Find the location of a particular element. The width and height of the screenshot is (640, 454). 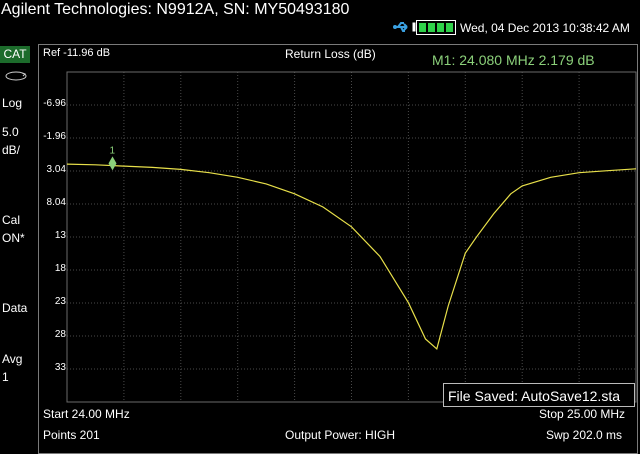

y-tick-label: 18 is located at coordinates (60, 268).